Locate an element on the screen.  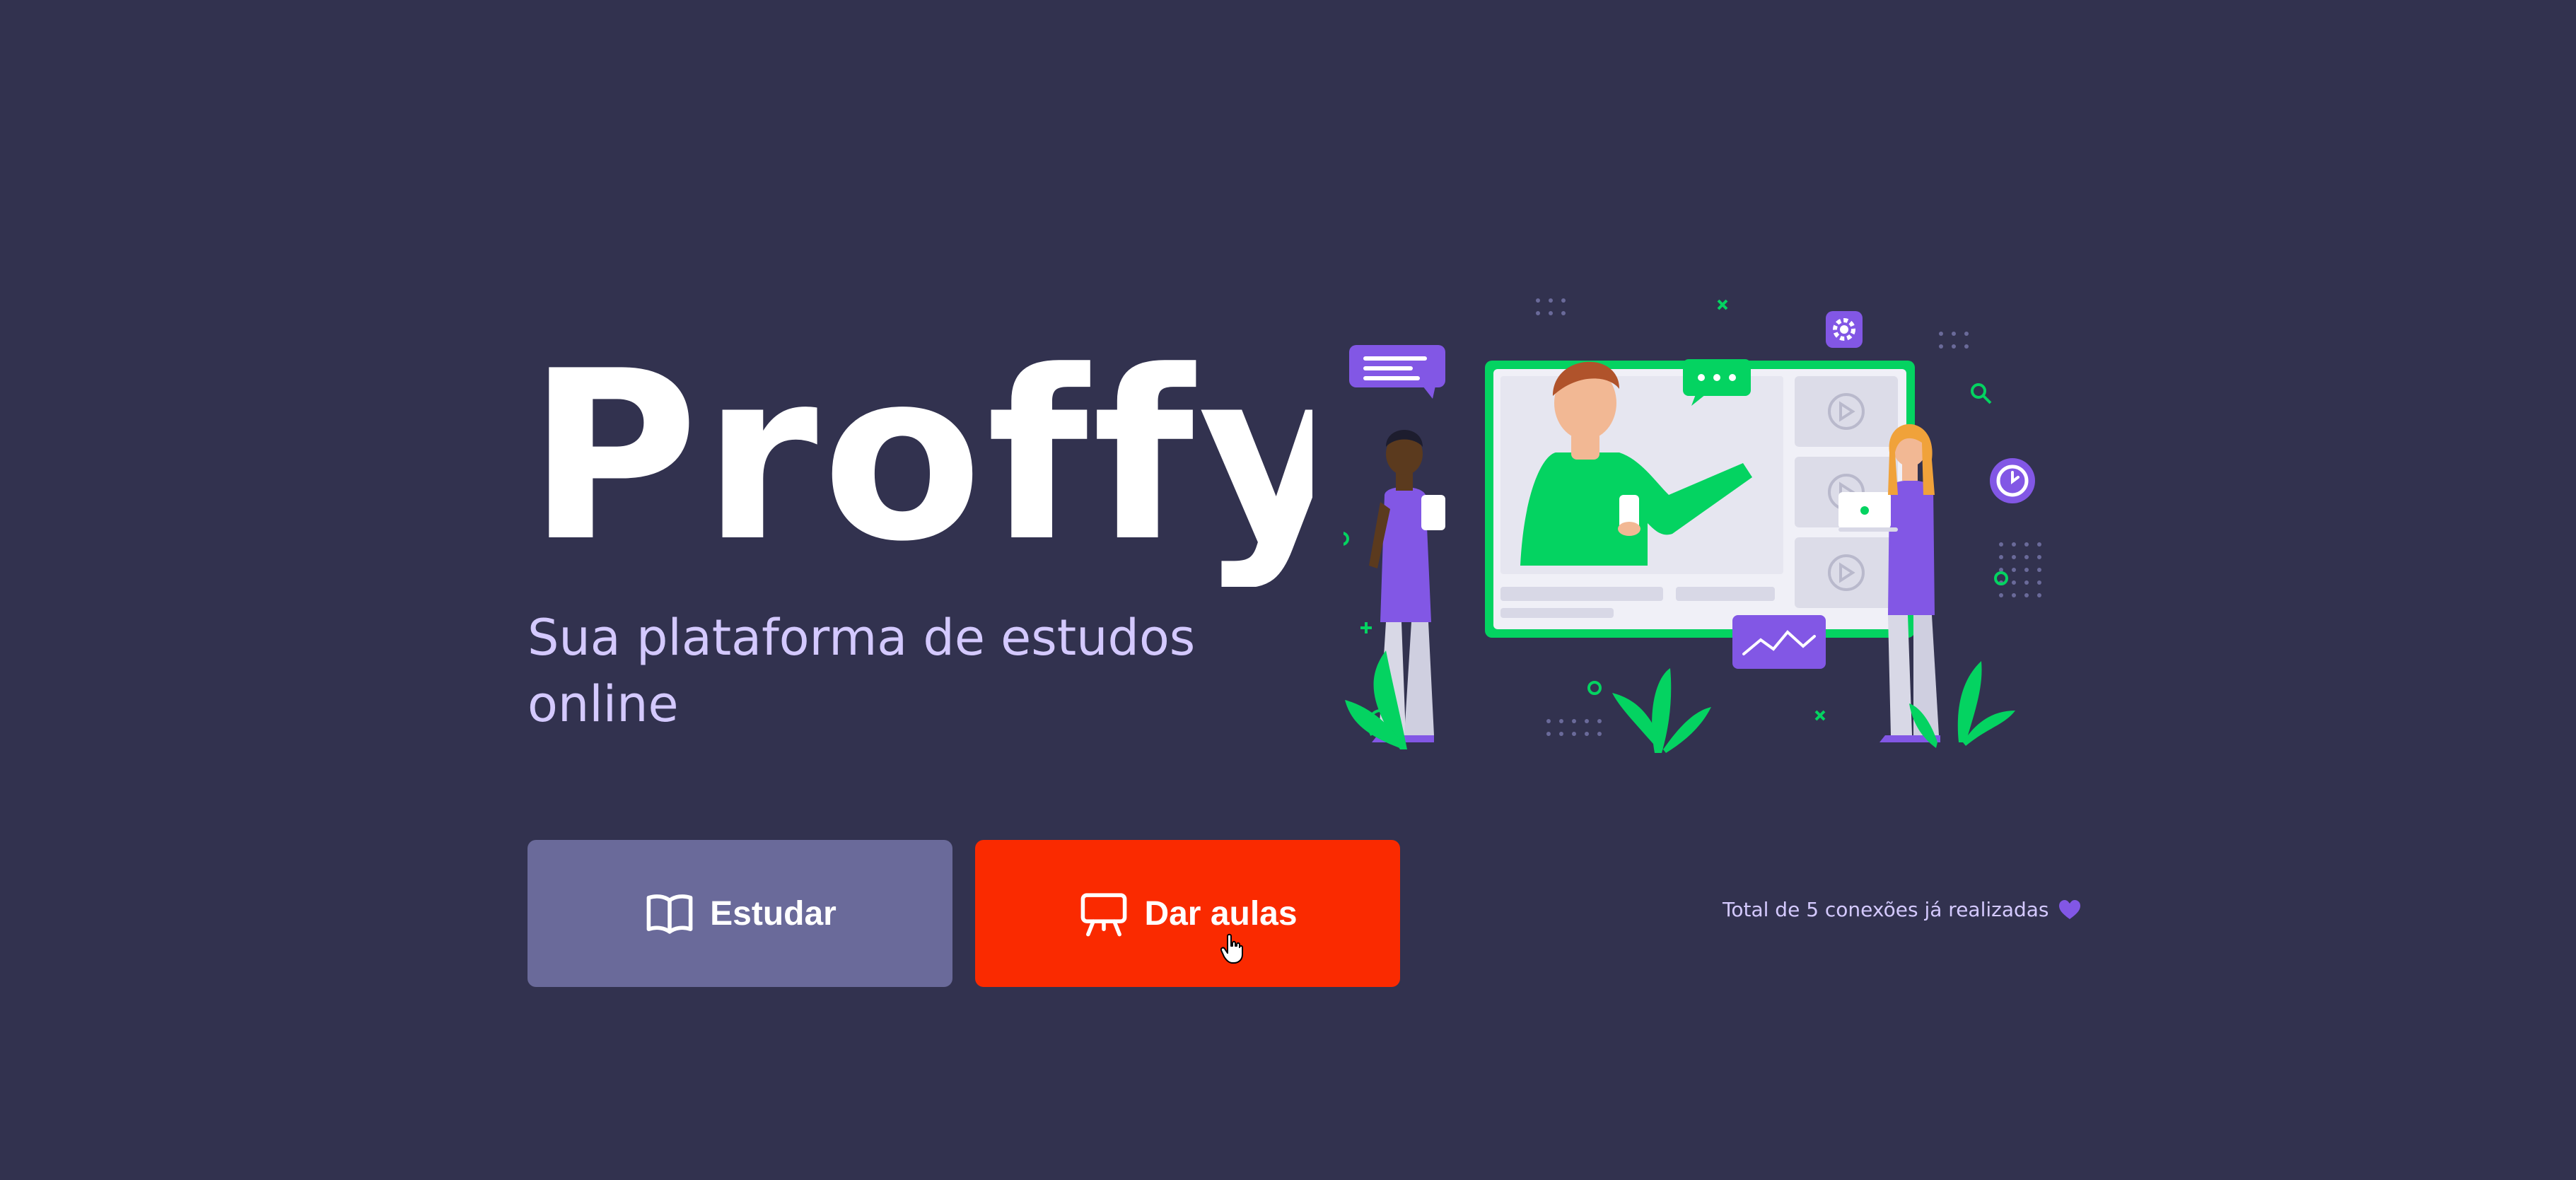
chart-icon is located at coordinates (1779, 642).